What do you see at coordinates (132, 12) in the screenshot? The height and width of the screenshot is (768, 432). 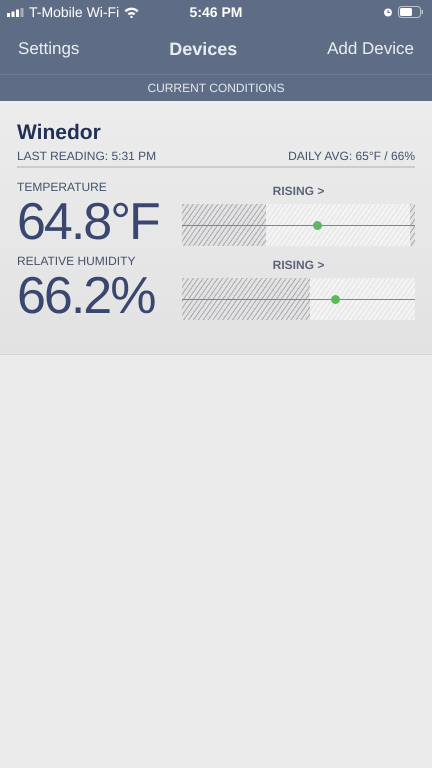 I see `wifi-icon` at bounding box center [132, 12].